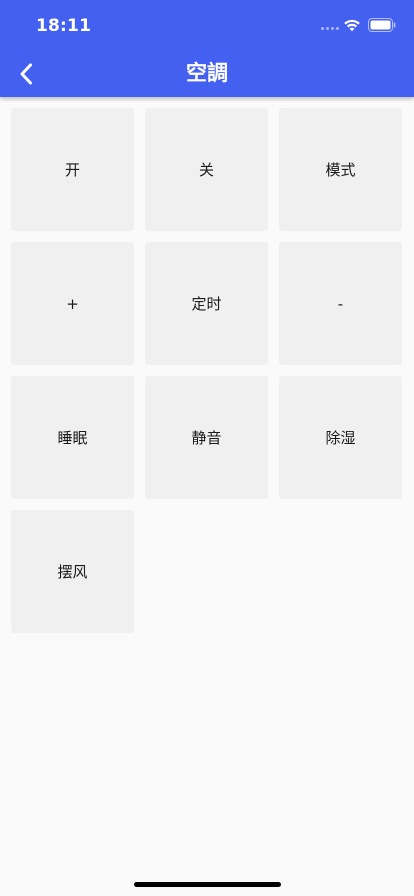 This screenshot has width=414, height=896. Describe the element at coordinates (382, 25) in the screenshot. I see `battery-icon` at that location.